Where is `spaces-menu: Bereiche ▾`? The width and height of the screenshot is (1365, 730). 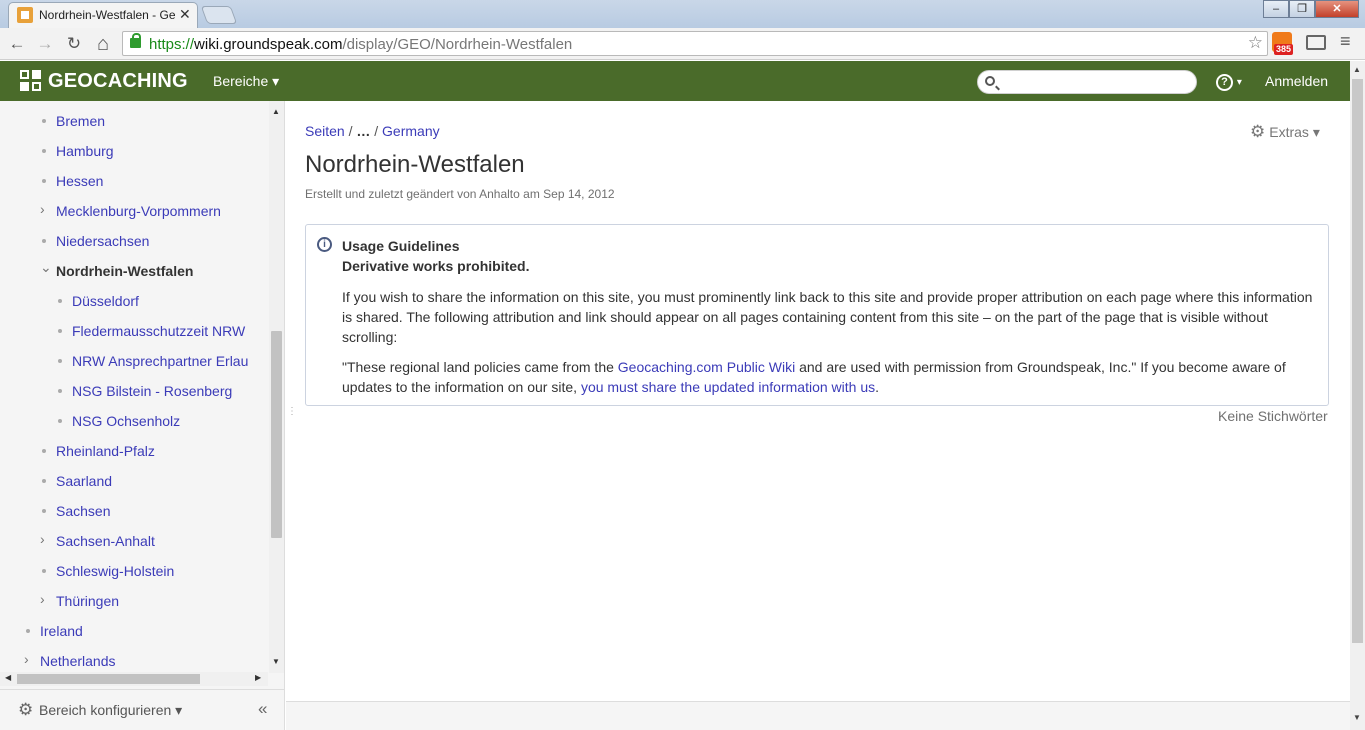
spaces-menu: Bereiche ▾ is located at coordinates (246, 81).